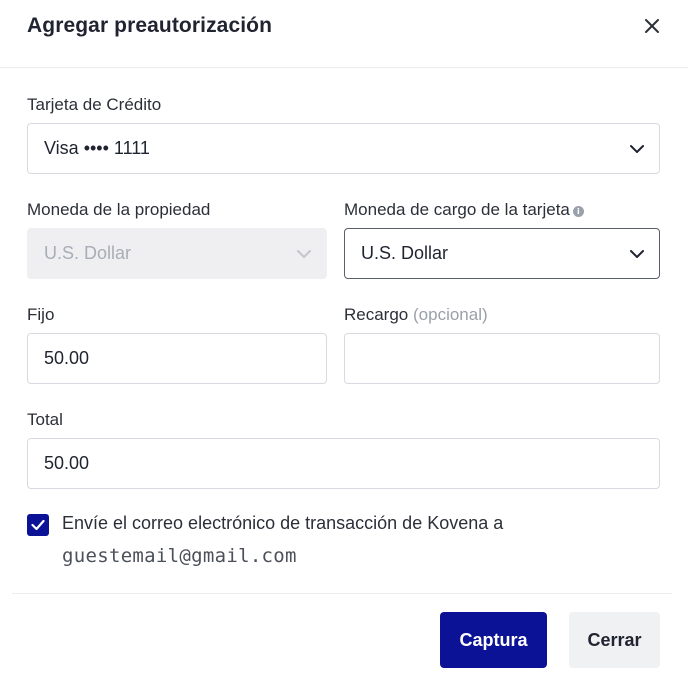  I want to click on fixed-value: 50.00, so click(67, 358).